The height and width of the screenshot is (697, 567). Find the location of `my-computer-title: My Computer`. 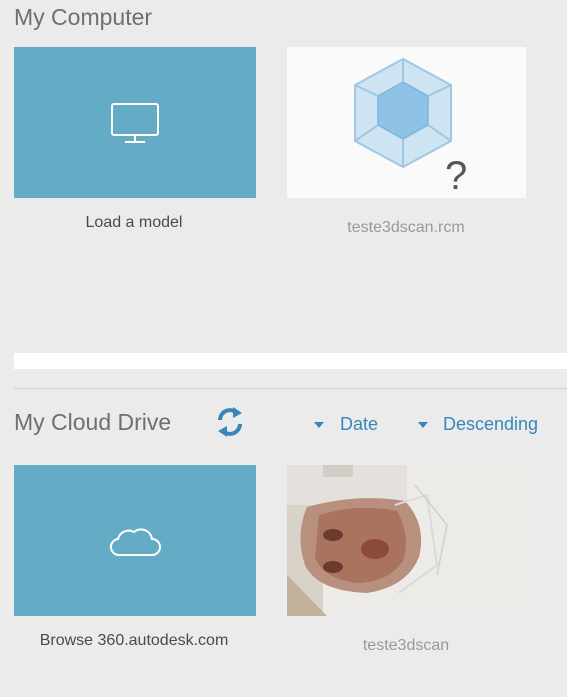

my-computer-title: My Computer is located at coordinates (83, 17).